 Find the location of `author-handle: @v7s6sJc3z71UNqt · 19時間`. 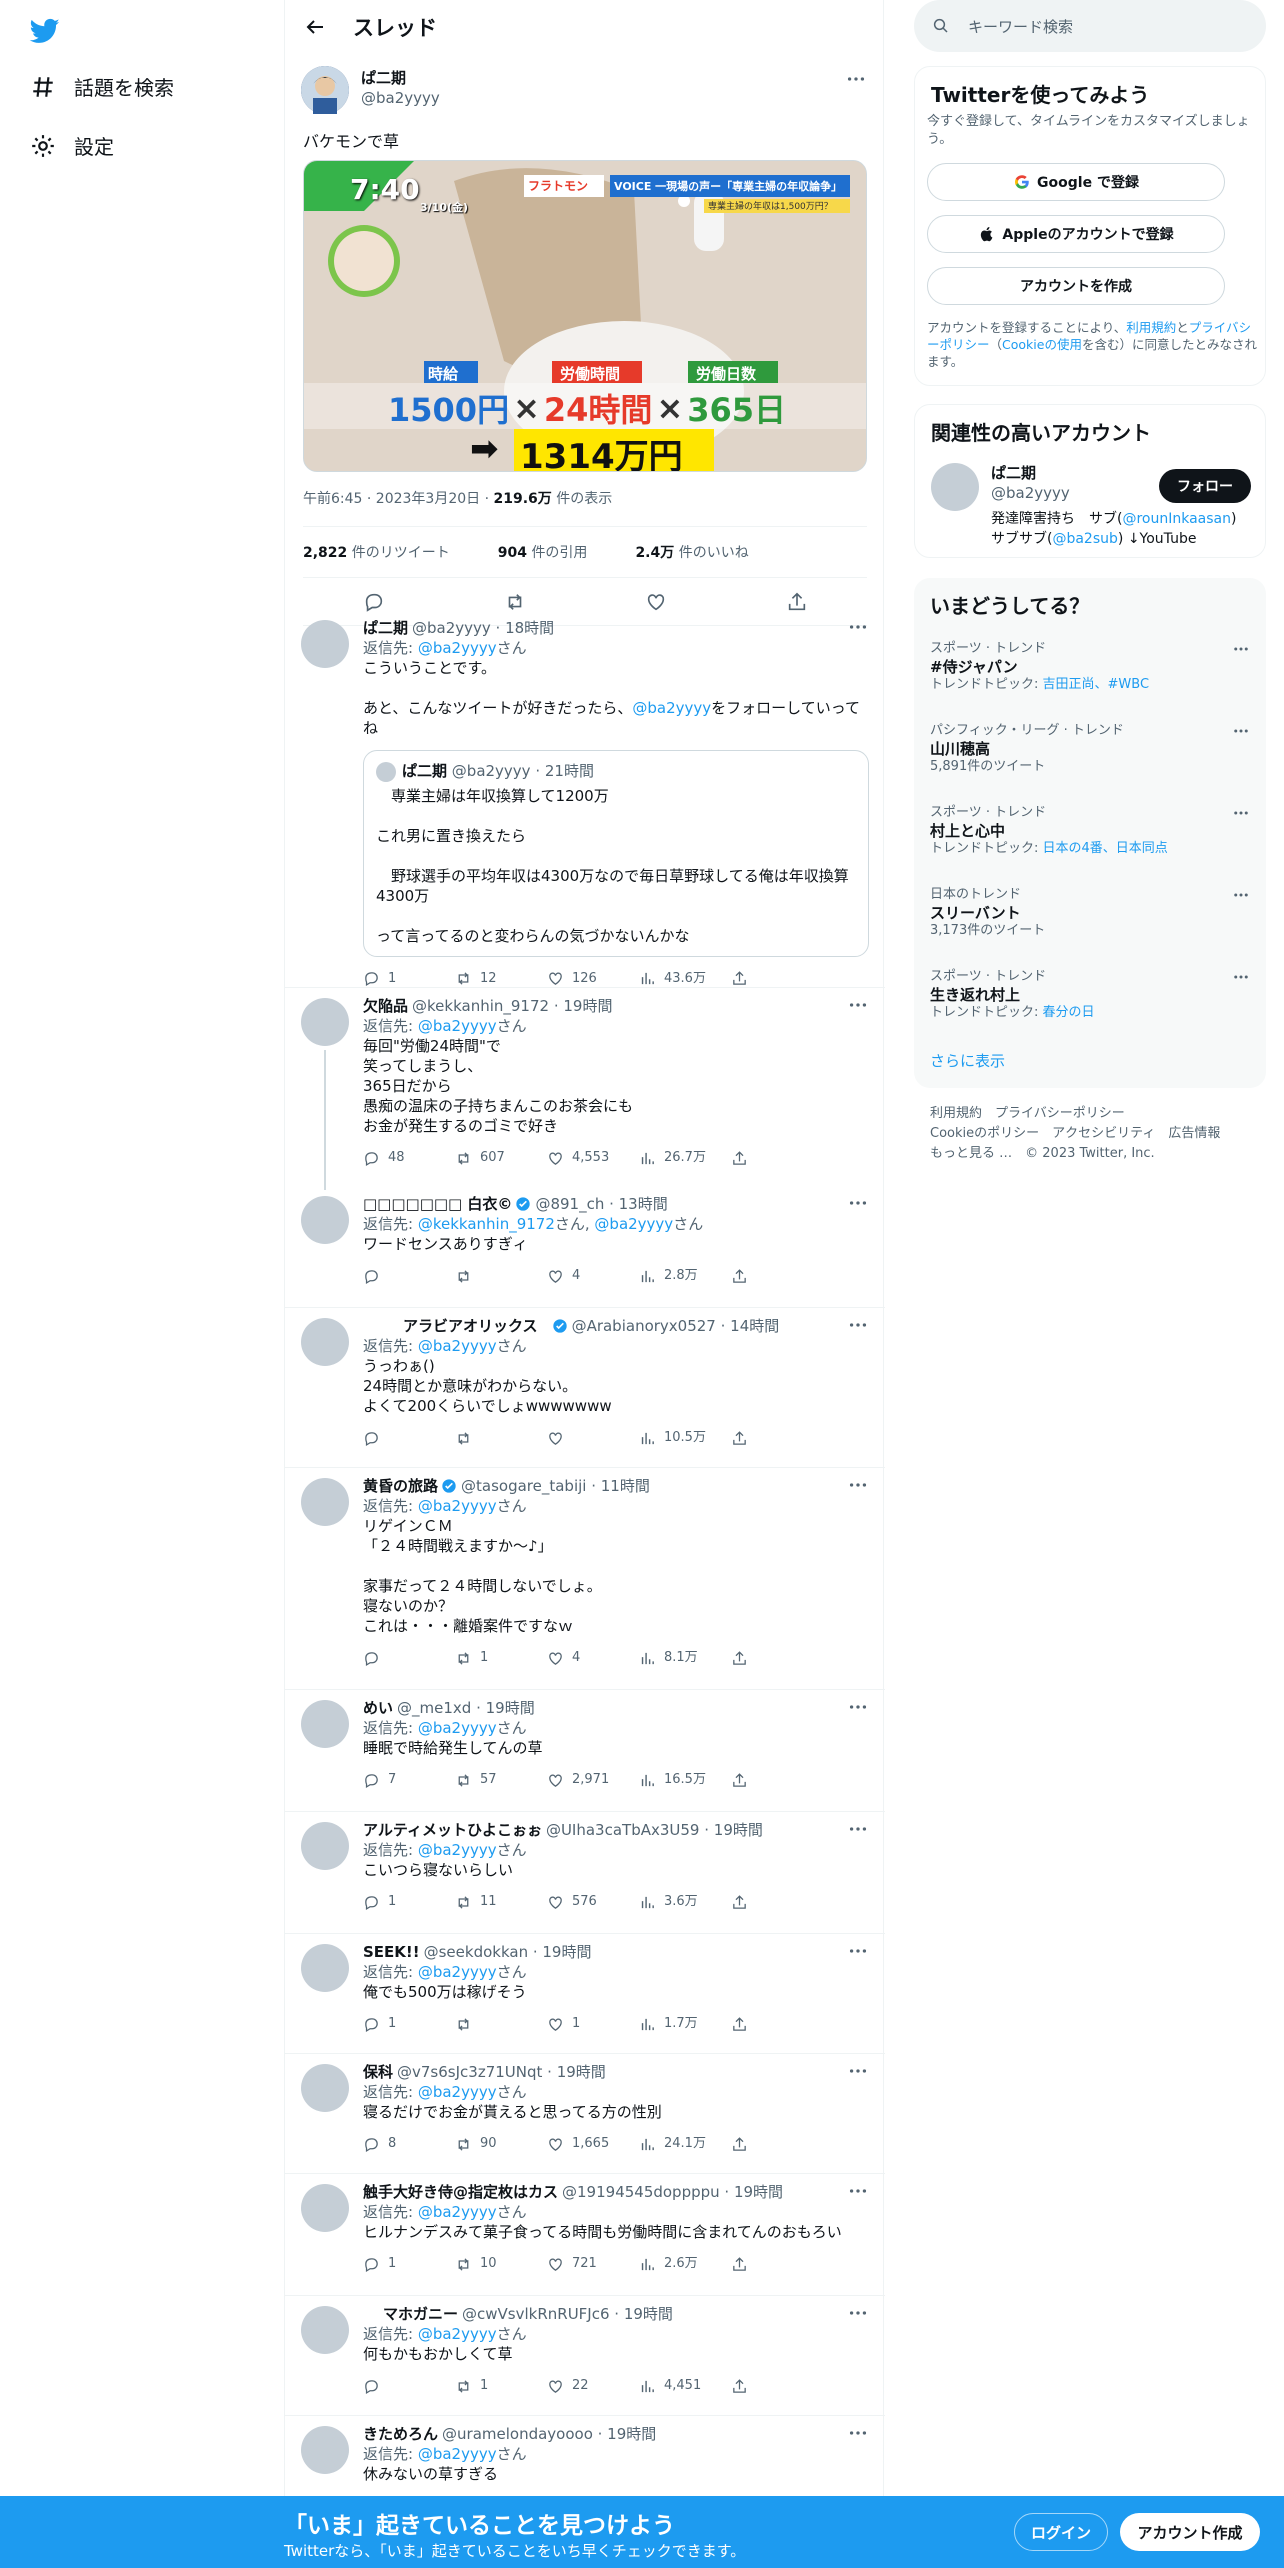

author-handle: @v7s6sJc3z71UNqt · 19時間 is located at coordinates (501, 2072).